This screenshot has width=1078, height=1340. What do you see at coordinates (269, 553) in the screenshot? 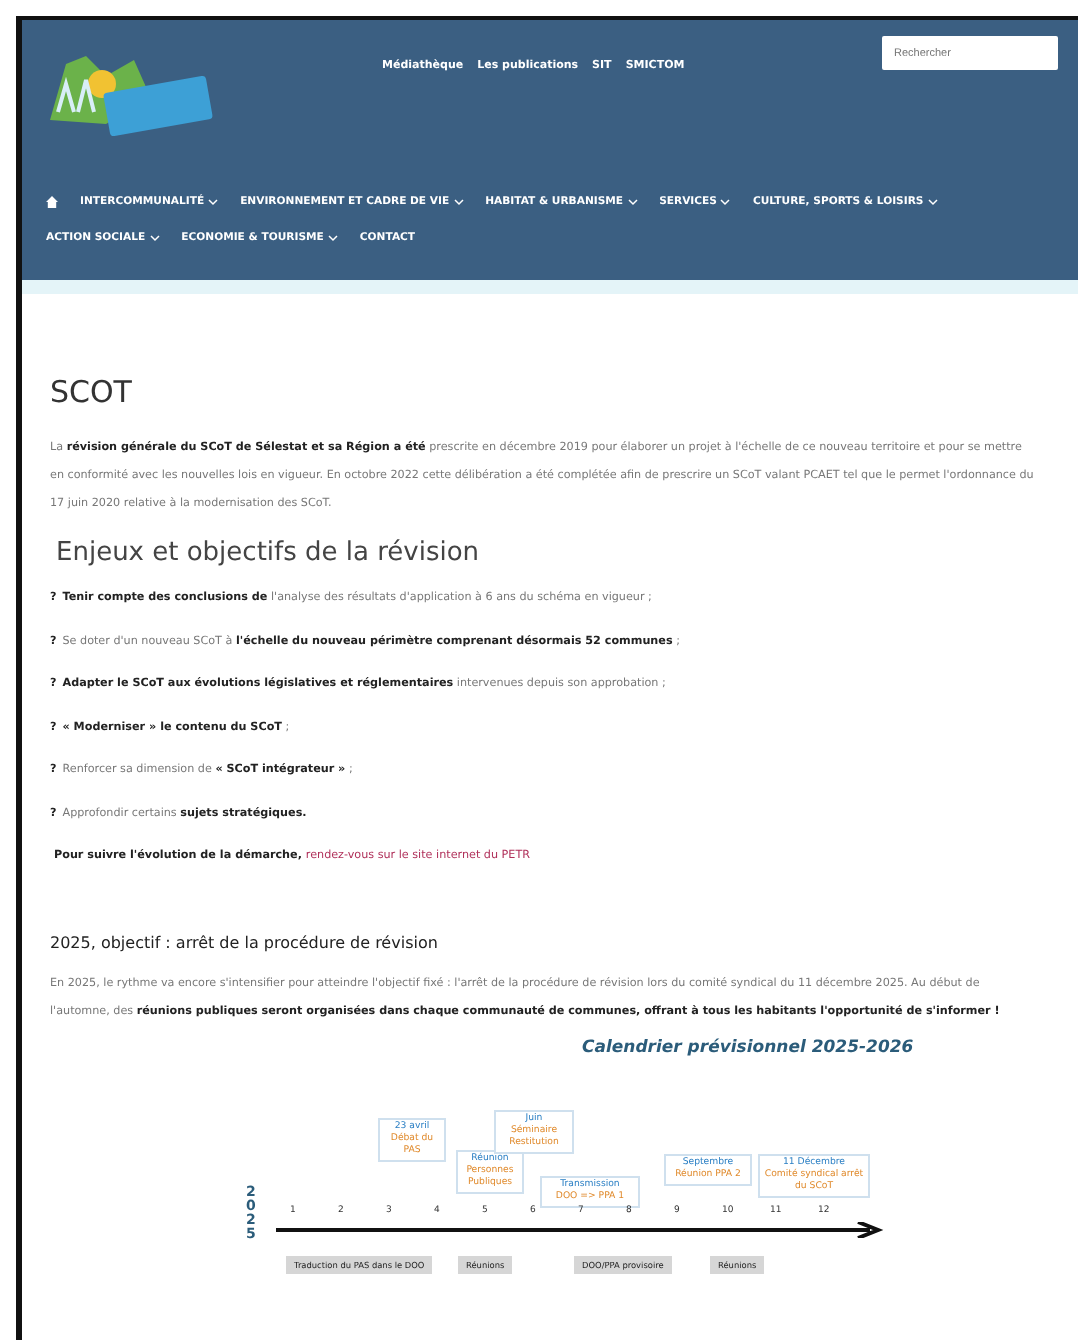
I see `section-title: Enjeux et objectifs de la révision` at bounding box center [269, 553].